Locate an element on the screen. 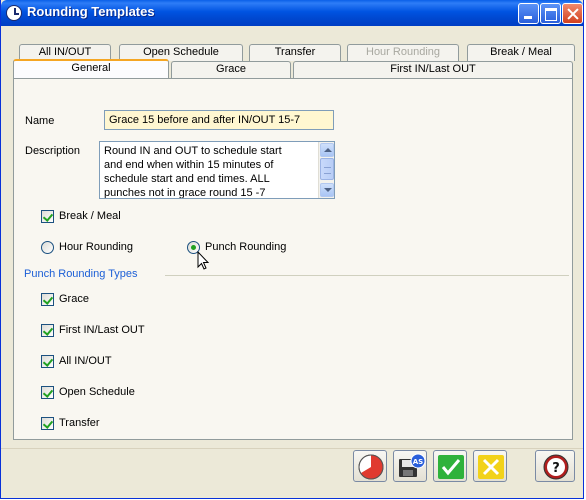  maximize-button is located at coordinates (550, 13).